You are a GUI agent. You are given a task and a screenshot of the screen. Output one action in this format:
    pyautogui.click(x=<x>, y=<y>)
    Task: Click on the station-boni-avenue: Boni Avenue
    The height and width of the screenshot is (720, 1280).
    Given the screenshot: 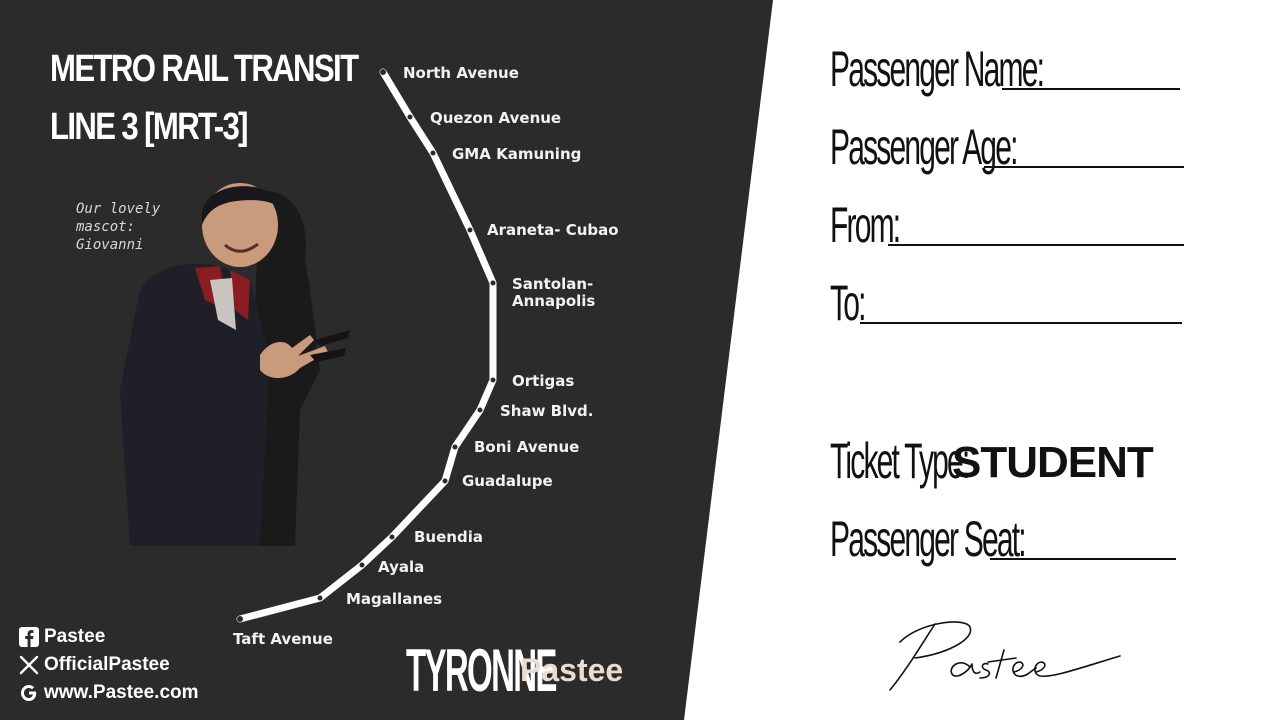 What is the action you would take?
    pyautogui.click(x=527, y=447)
    